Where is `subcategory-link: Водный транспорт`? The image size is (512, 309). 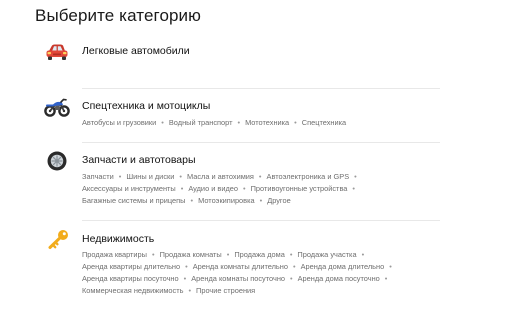
subcategory-link: Водный транспорт is located at coordinates (201, 122).